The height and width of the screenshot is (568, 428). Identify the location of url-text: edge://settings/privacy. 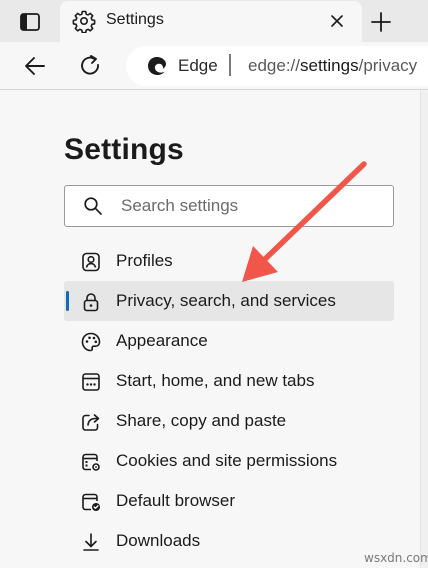
(332, 66).